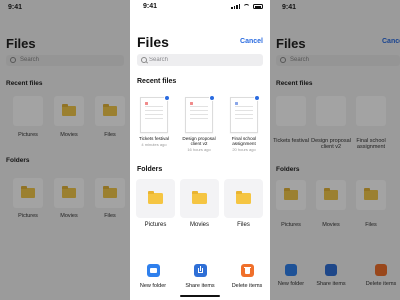 The width and height of the screenshot is (400, 300). Describe the element at coordinates (153, 286) in the screenshot. I see `action-label: New folder` at that location.